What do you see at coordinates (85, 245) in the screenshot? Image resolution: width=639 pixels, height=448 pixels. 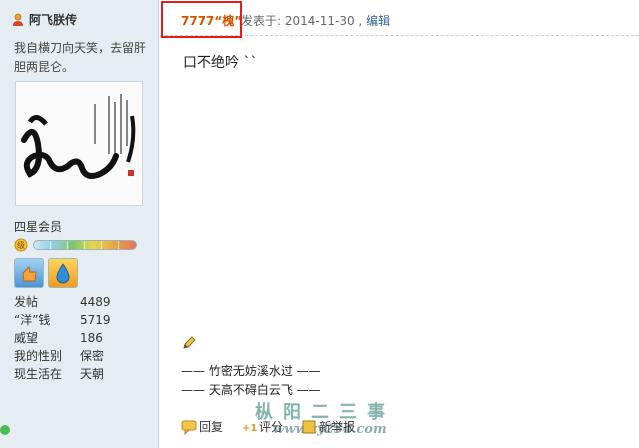 I see `rank-progress-bar` at bounding box center [85, 245].